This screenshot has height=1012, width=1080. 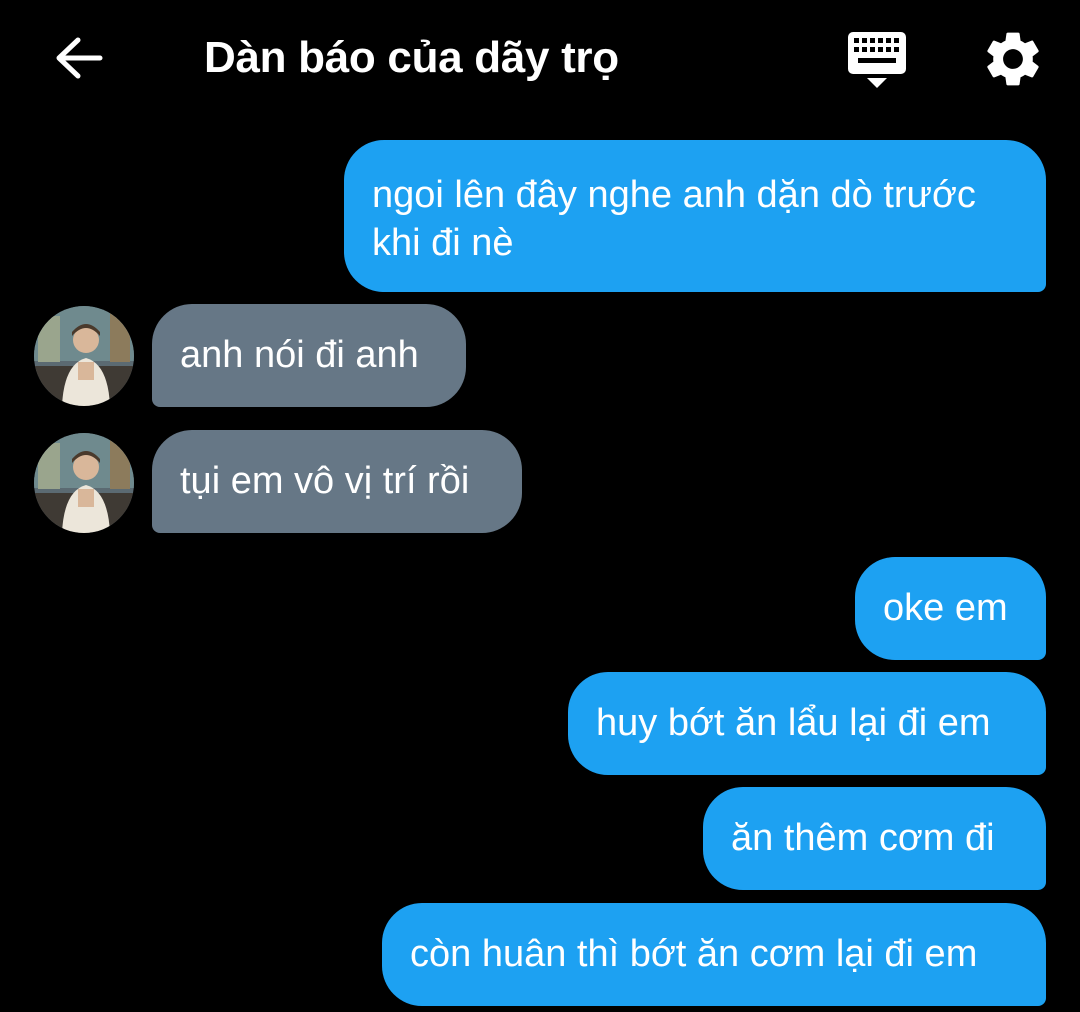 I want to click on back-arrow-icon, so click(x=79, y=58).